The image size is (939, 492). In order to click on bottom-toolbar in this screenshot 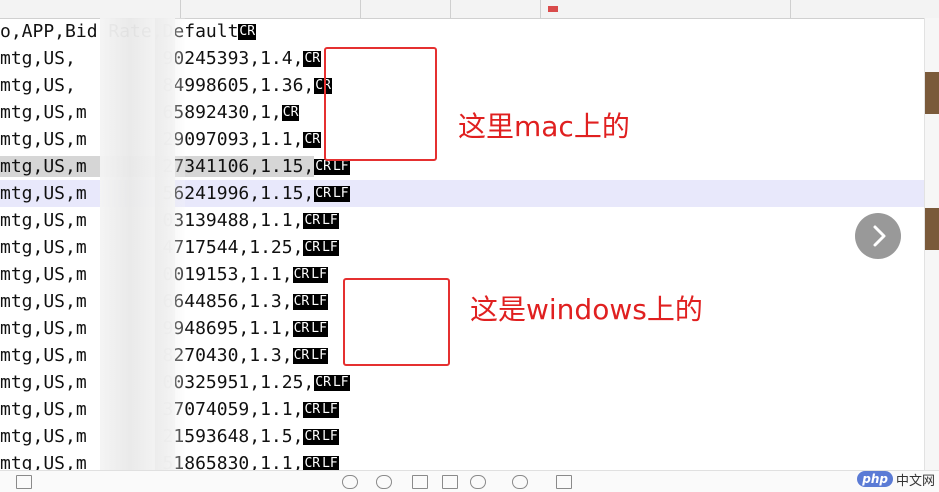, I will do `click(469, 481)`.